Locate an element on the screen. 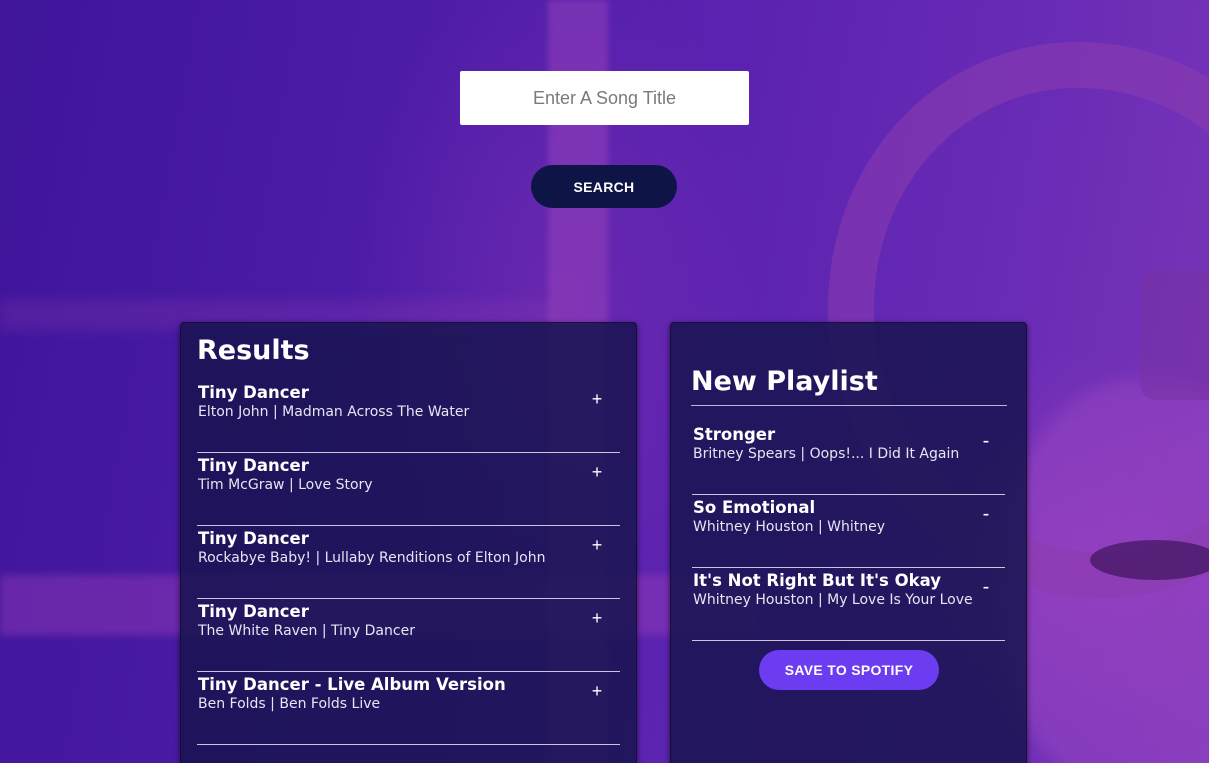 Image resolution: width=1209 pixels, height=763 pixels. track-name: It's Not Right But It's Okay is located at coordinates (817, 580).